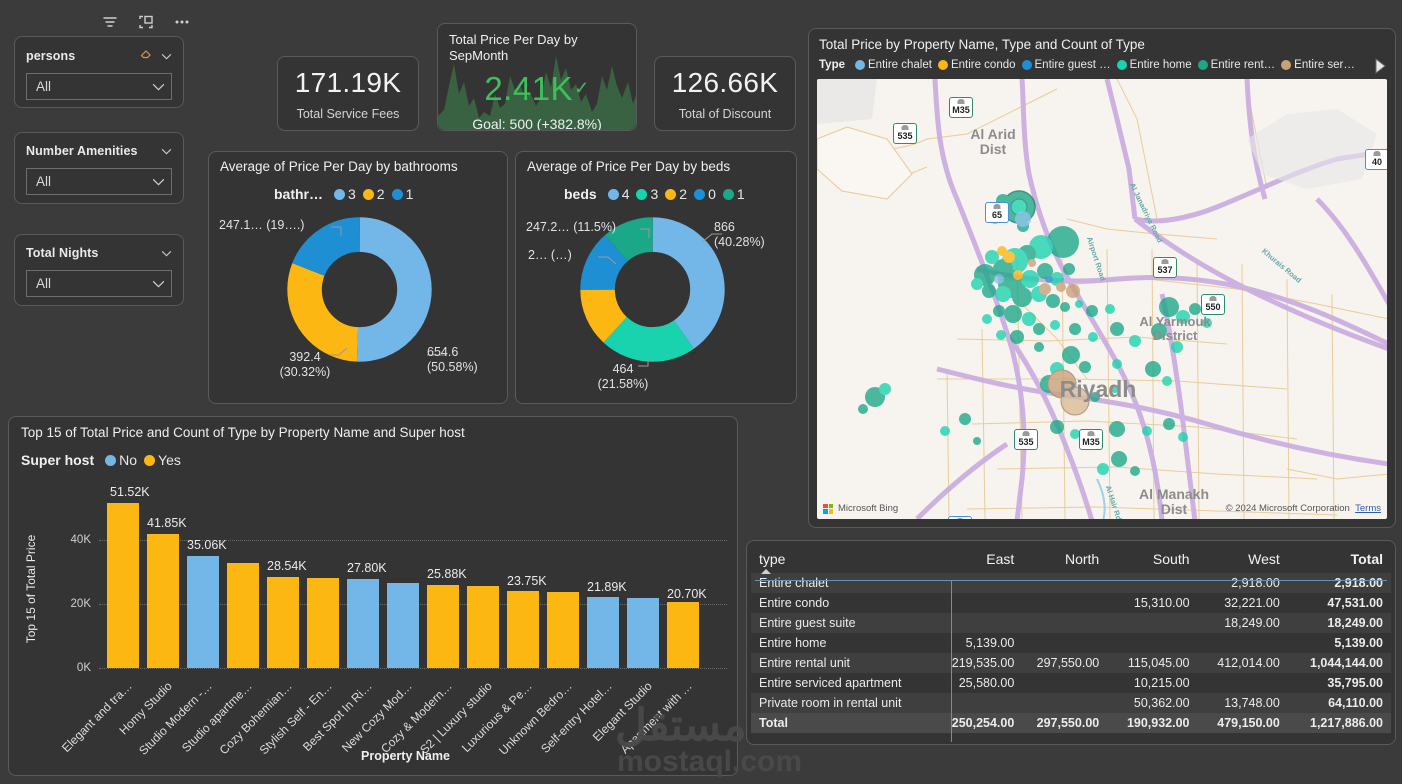 The height and width of the screenshot is (784, 1402). What do you see at coordinates (951, 661) in the screenshot?
I see `column-separator` at bounding box center [951, 661].